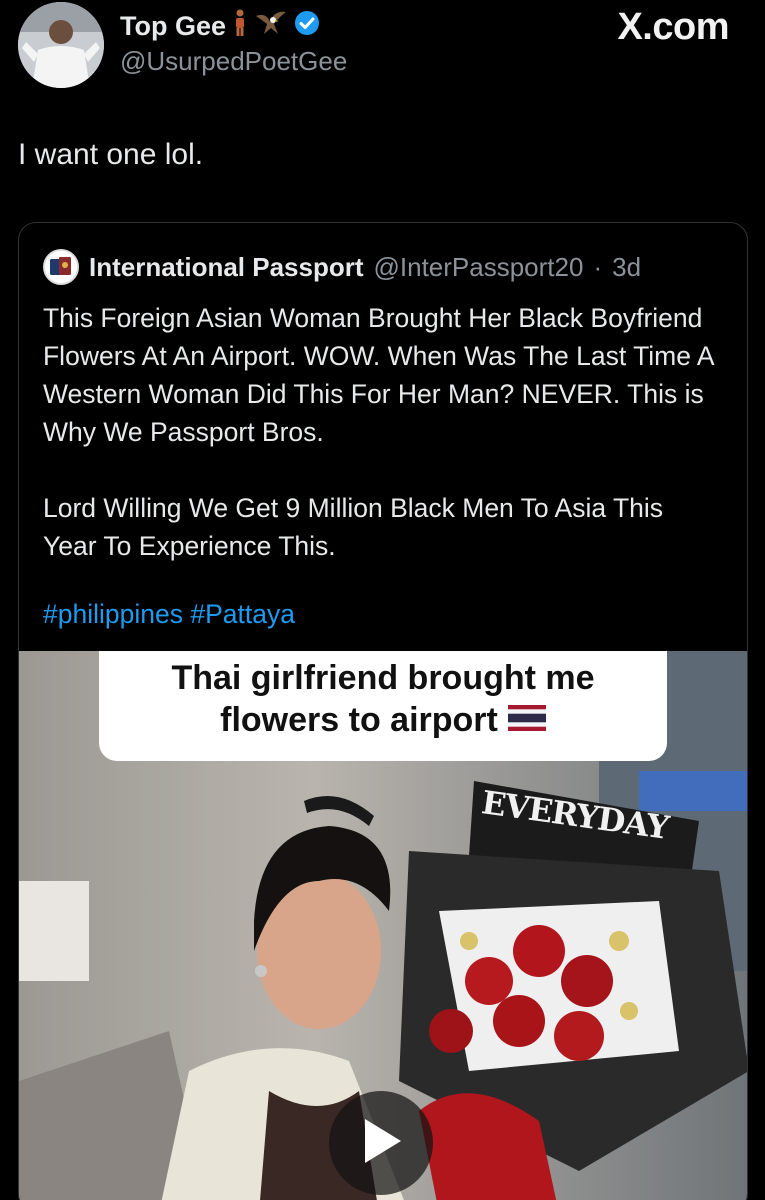 Image resolution: width=765 pixels, height=1200 pixels. Describe the element at coordinates (271, 26) in the screenshot. I see `eagle-emoji-icon` at that location.